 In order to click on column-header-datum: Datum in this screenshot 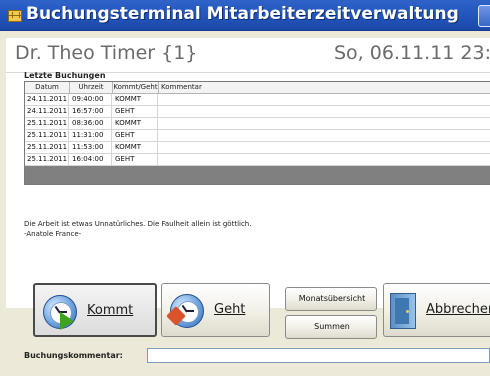, I will do `click(47, 87)`.